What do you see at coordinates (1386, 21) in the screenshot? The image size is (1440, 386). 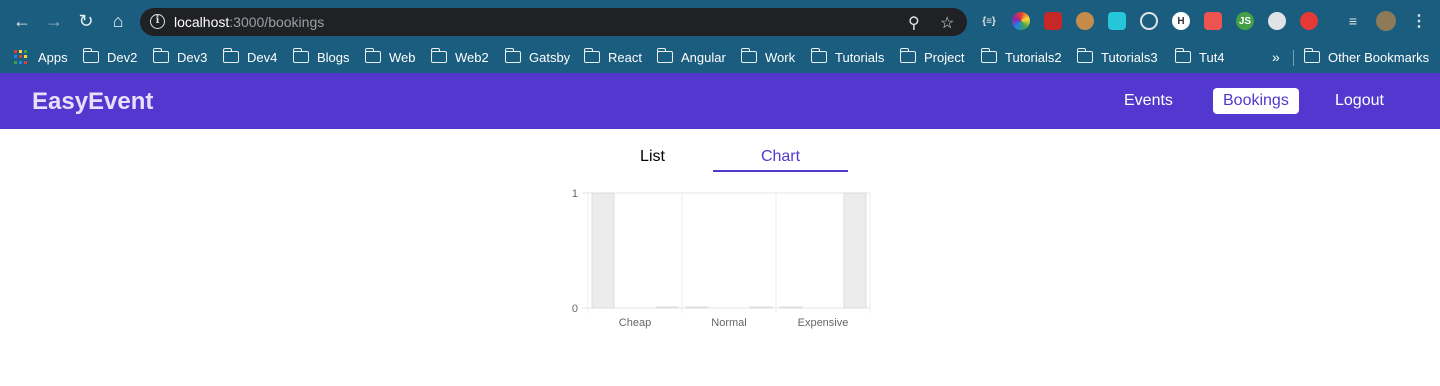 I see `avatar` at bounding box center [1386, 21].